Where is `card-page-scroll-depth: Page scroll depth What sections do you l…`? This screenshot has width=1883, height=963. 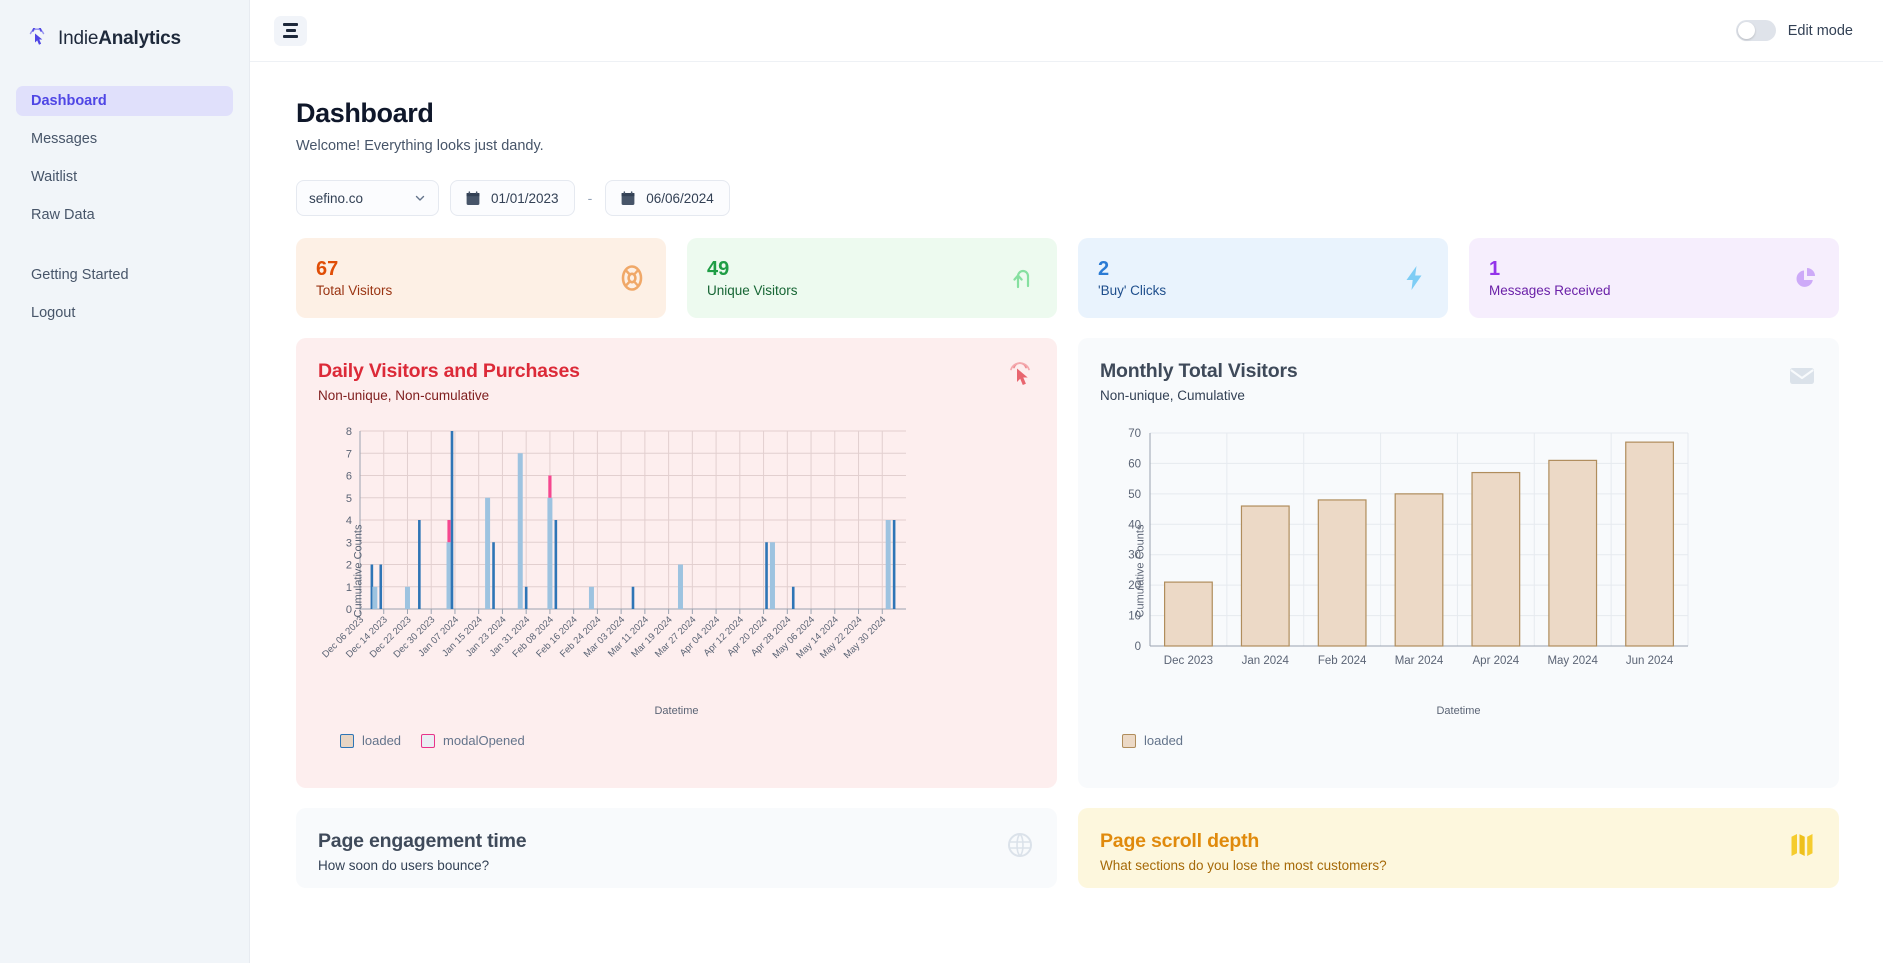
card-page-scroll-depth: Page scroll depth What sections do you l… is located at coordinates (1458, 848).